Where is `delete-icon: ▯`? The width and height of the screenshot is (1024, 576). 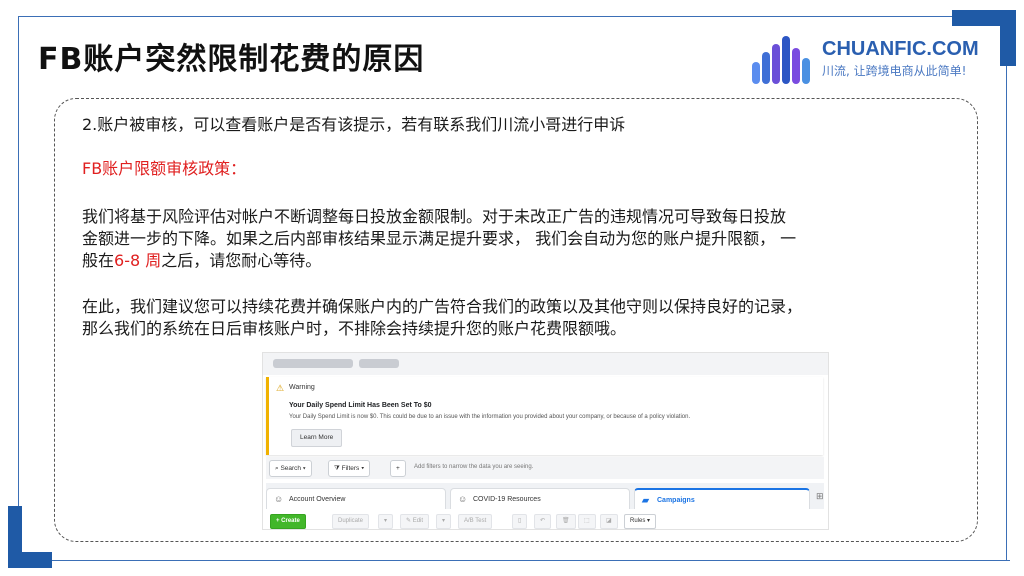 delete-icon: ▯ is located at coordinates (520, 521).